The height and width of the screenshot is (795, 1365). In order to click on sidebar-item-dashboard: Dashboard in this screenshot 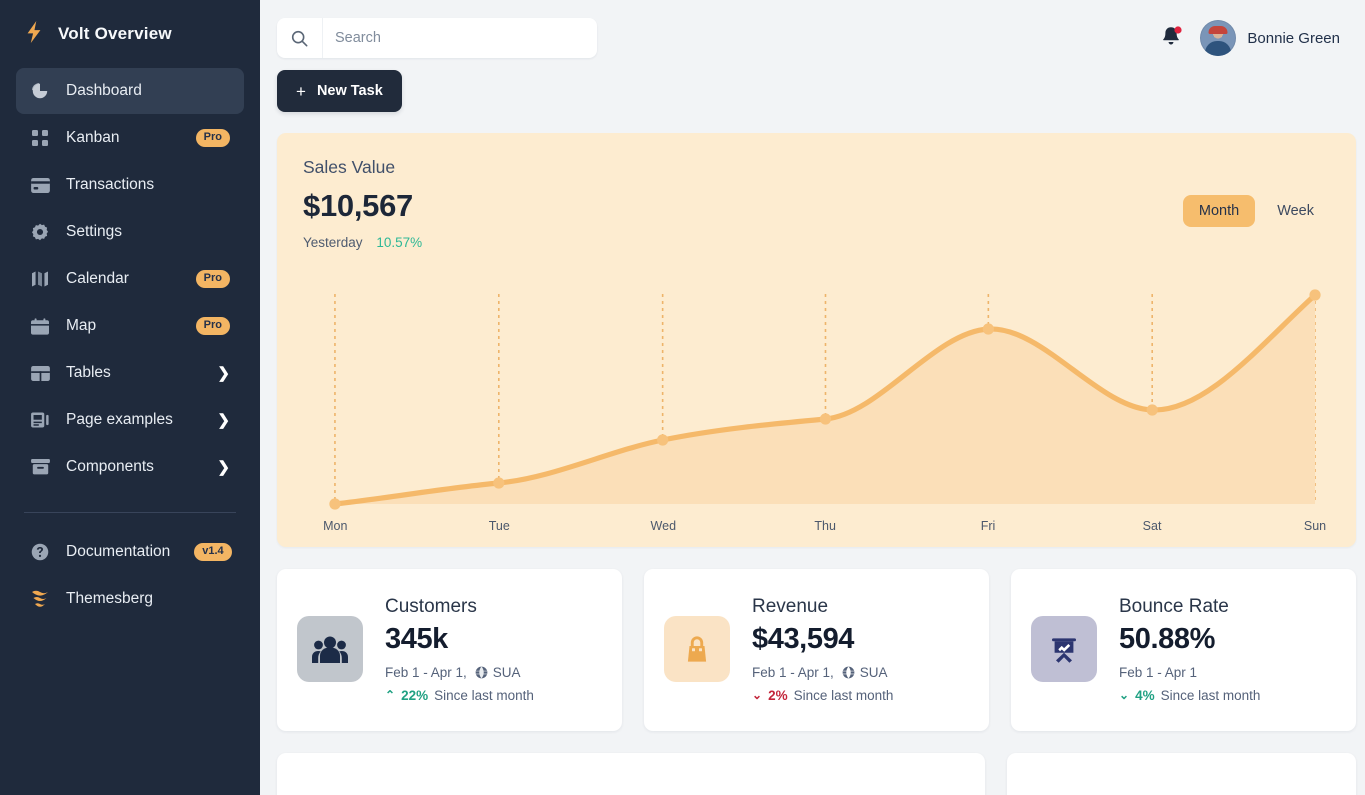, I will do `click(130, 91)`.